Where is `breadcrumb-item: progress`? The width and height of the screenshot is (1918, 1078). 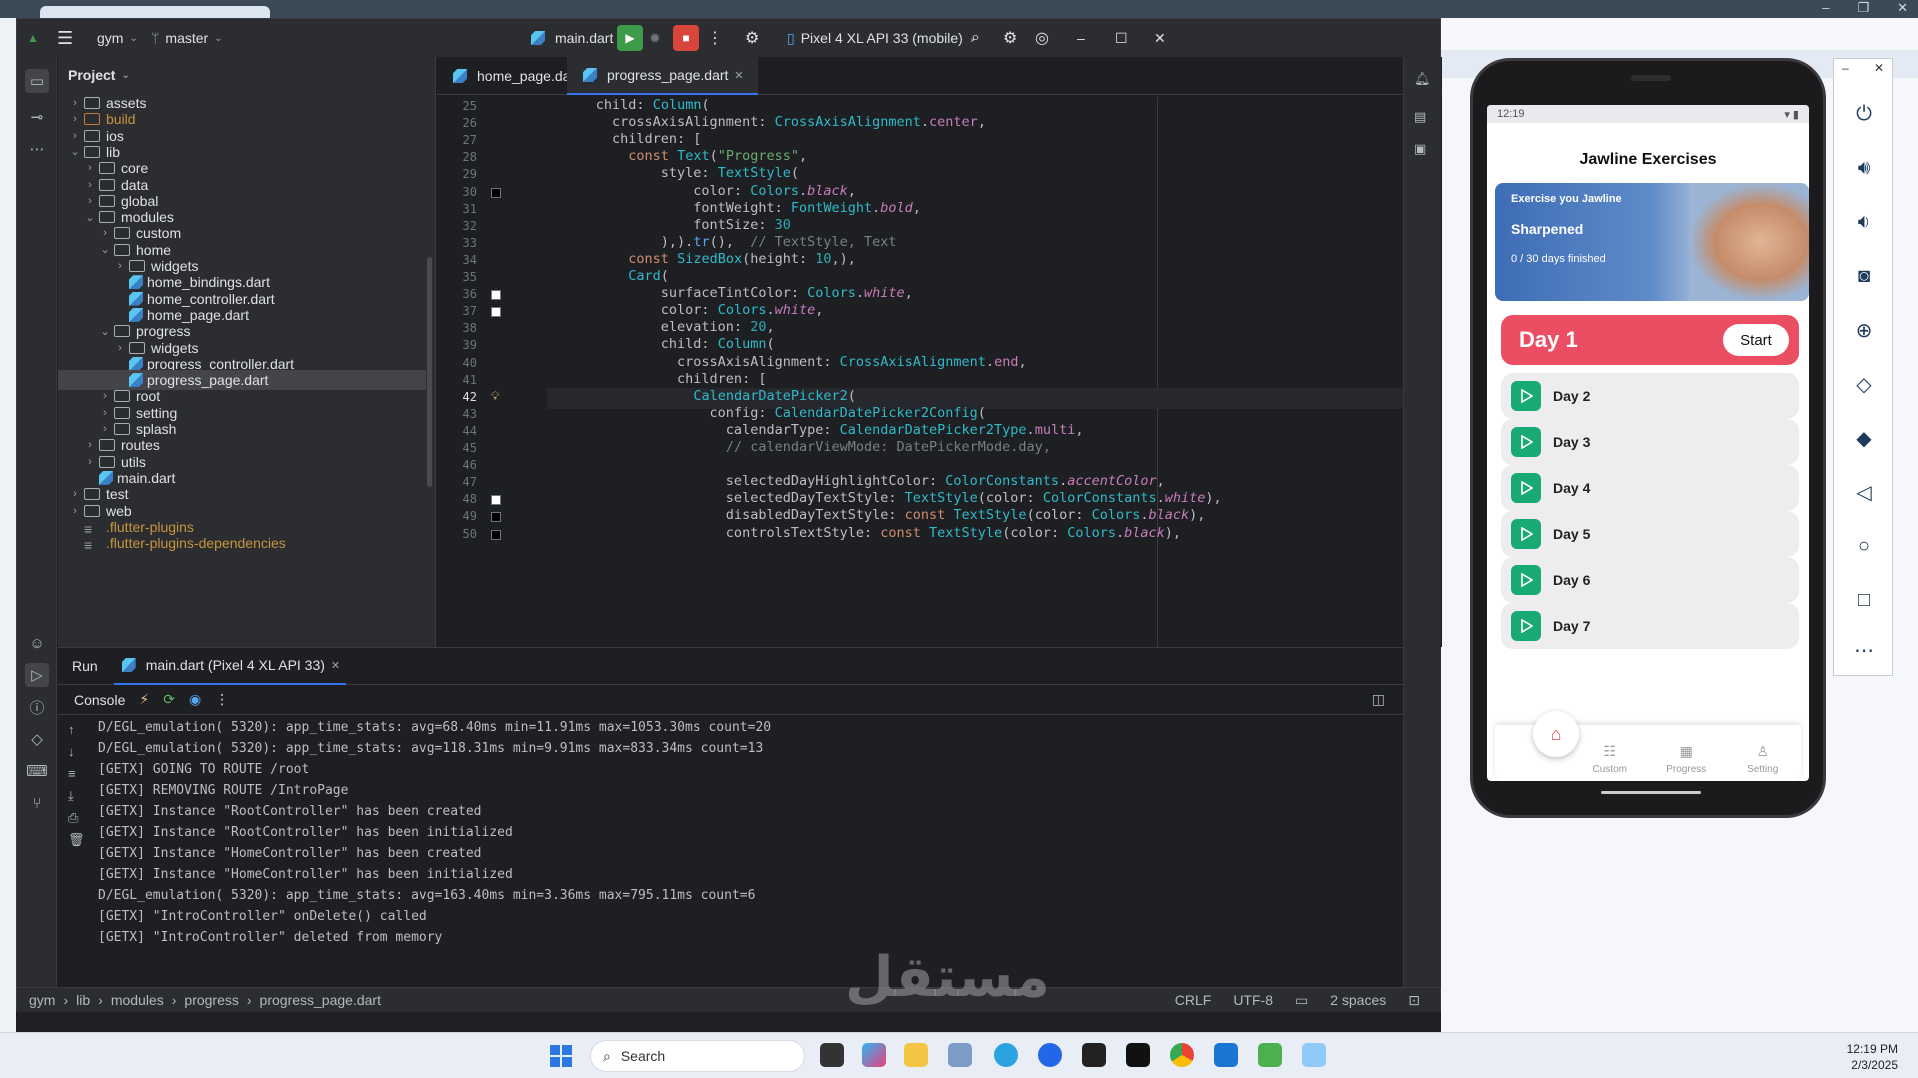 breadcrumb-item: progress is located at coordinates (211, 1000).